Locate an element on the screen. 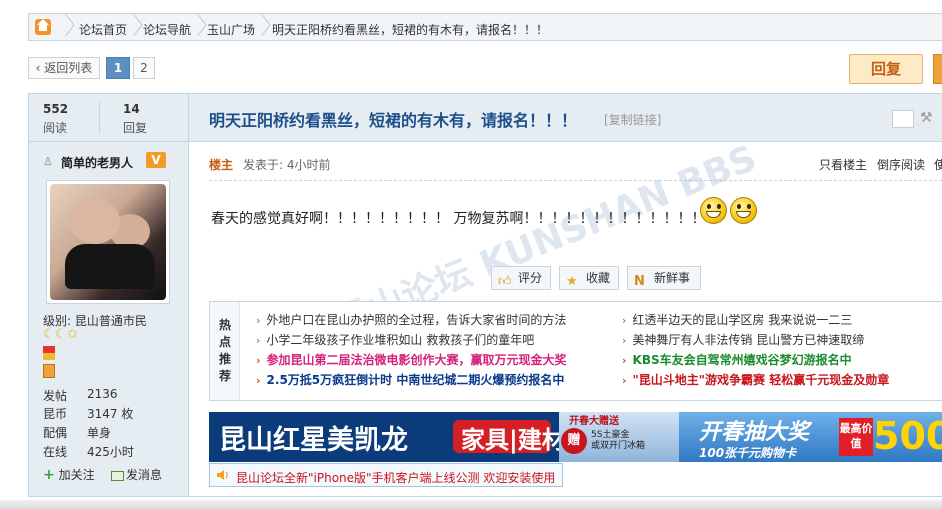  stat-value-online: 425小时 is located at coordinates (110, 452).